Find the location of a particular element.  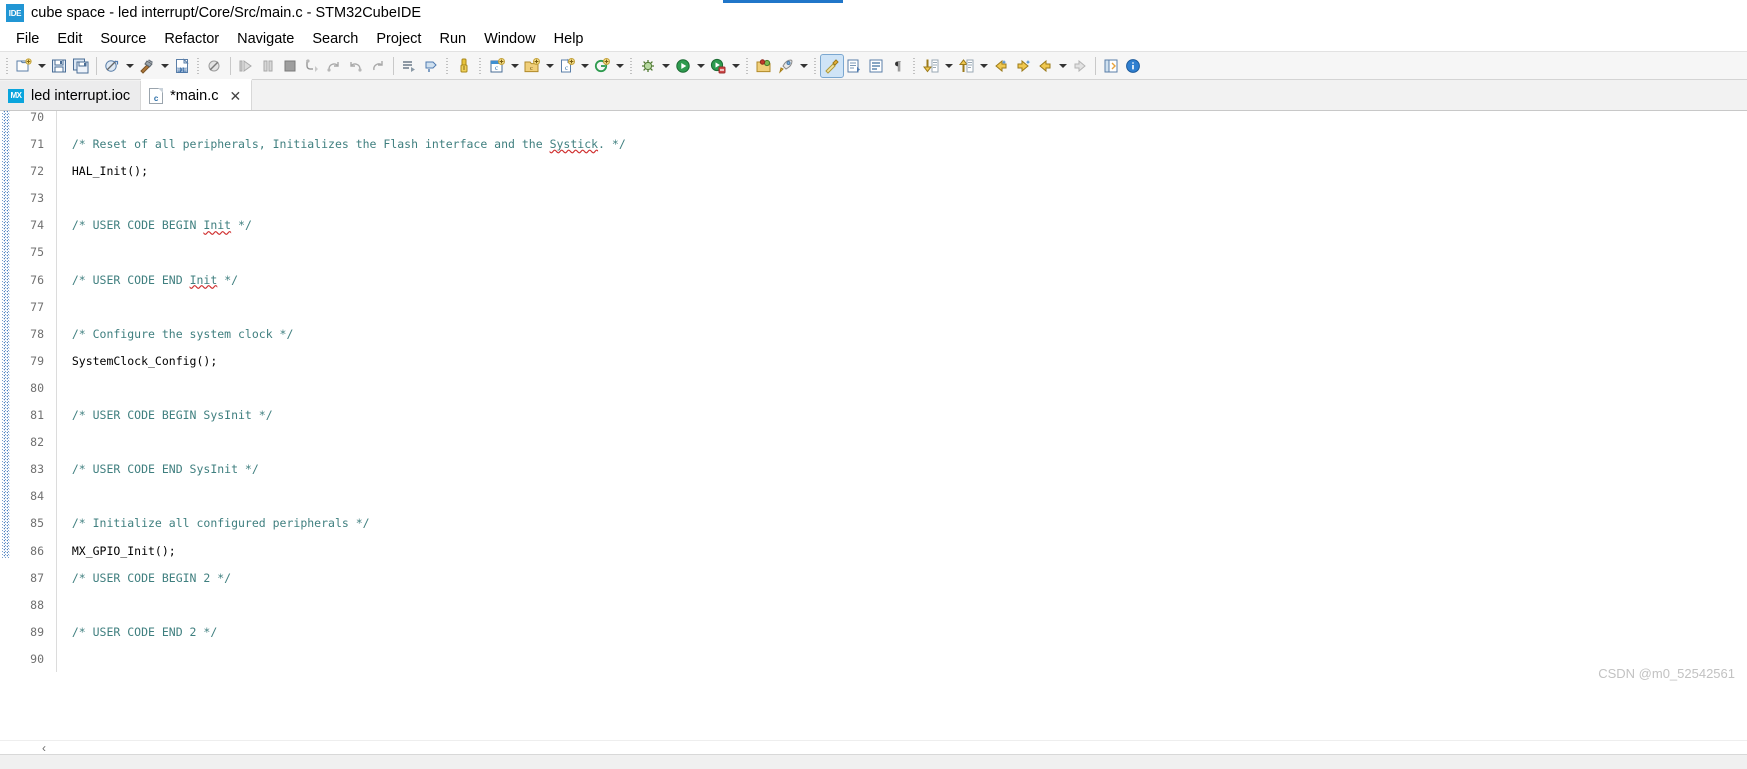

code-line: 76 /* USER CODE END Init */ is located at coordinates (873, 280).